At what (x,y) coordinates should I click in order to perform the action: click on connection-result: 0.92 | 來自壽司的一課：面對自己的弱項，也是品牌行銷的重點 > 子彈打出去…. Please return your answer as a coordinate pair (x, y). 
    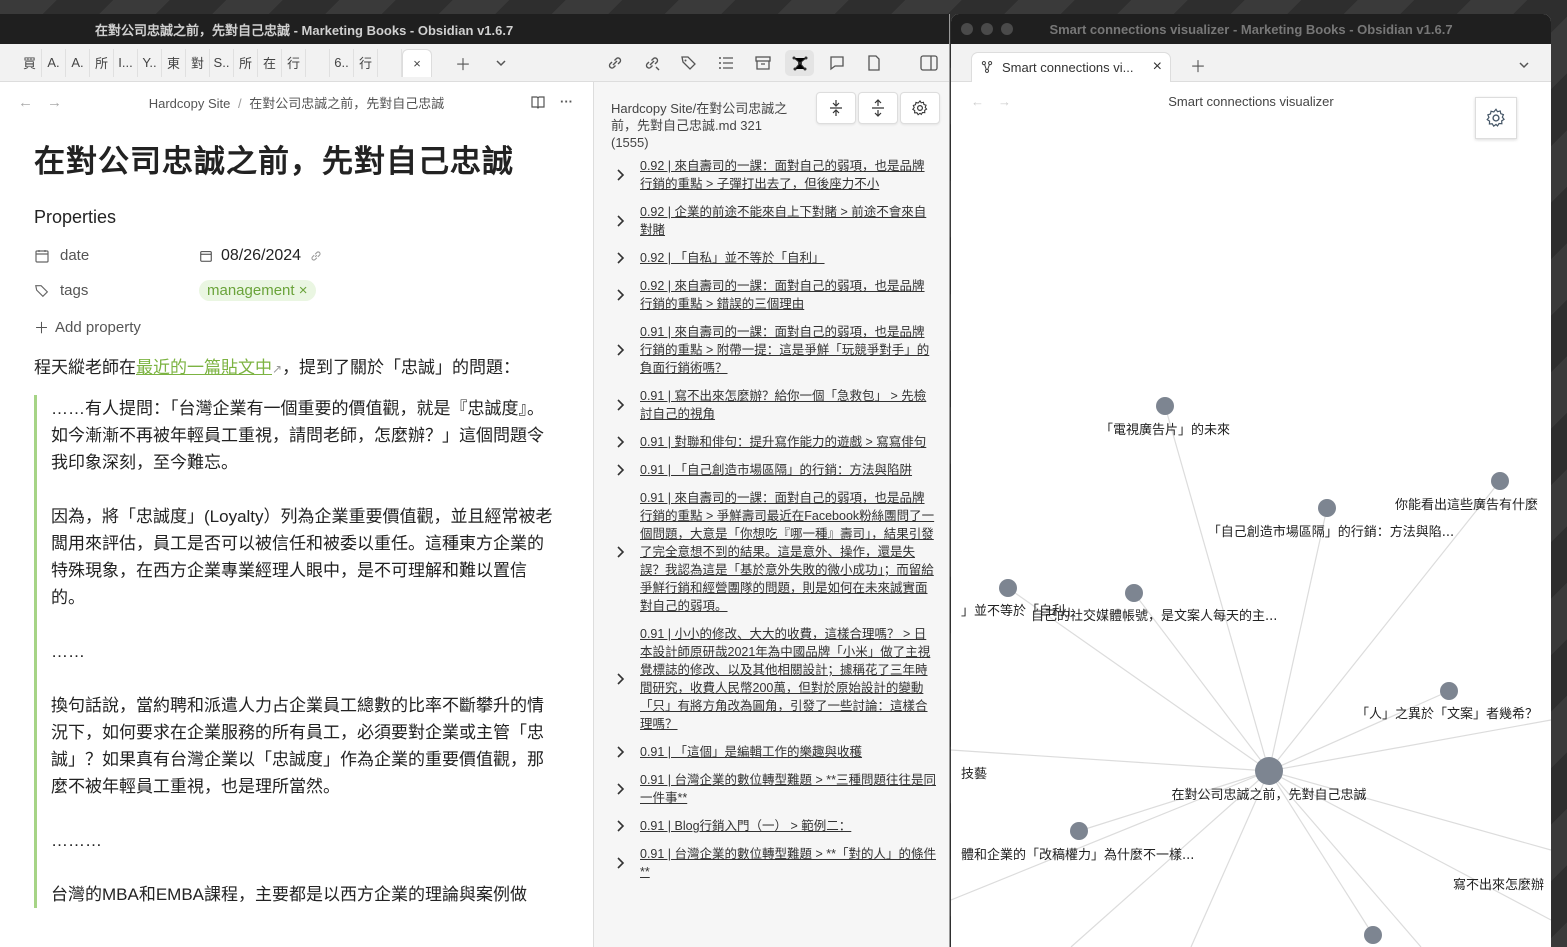
    Looking at the image, I should click on (776, 175).